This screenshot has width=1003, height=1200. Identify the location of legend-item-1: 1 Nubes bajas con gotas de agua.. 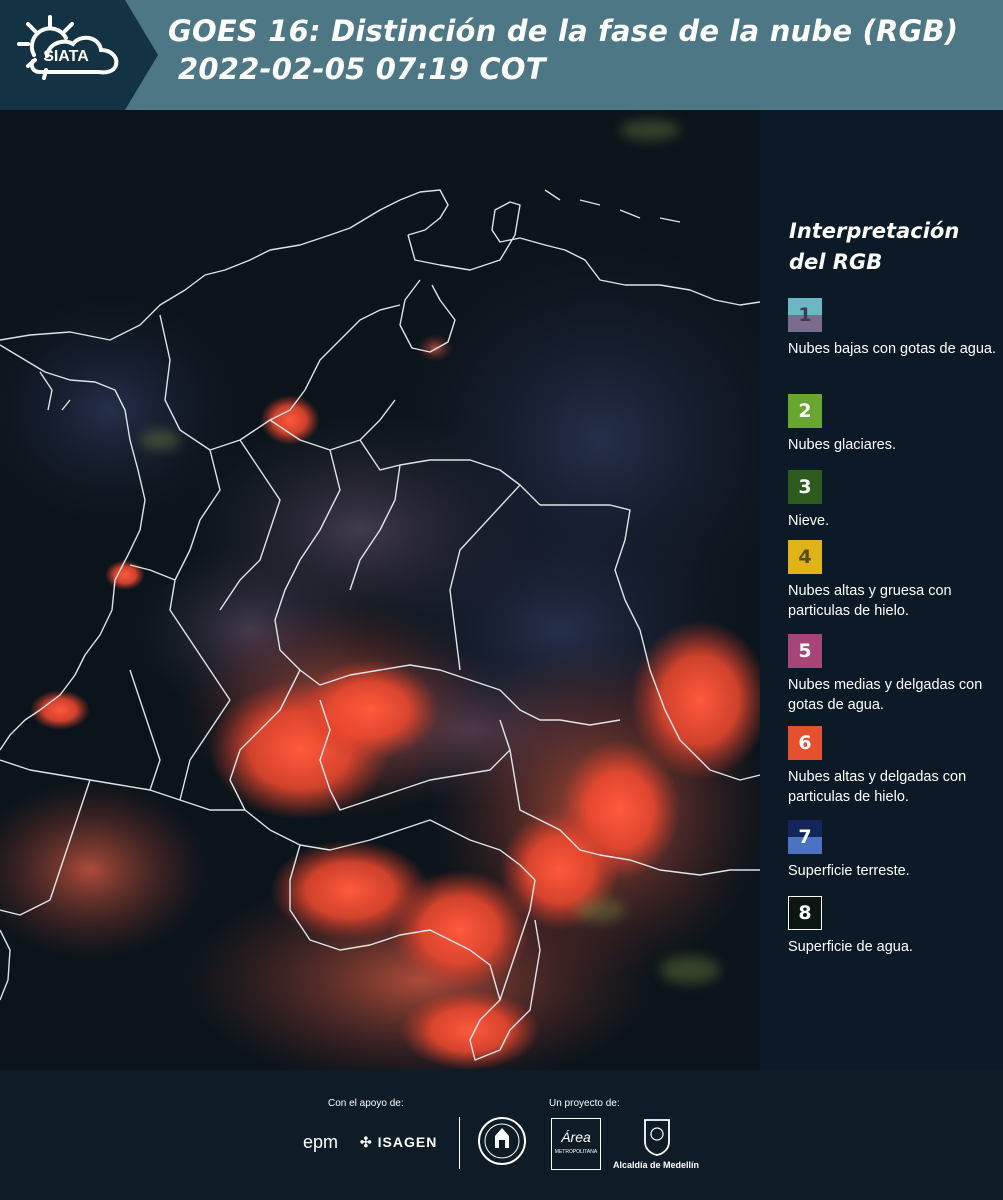
(893, 328).